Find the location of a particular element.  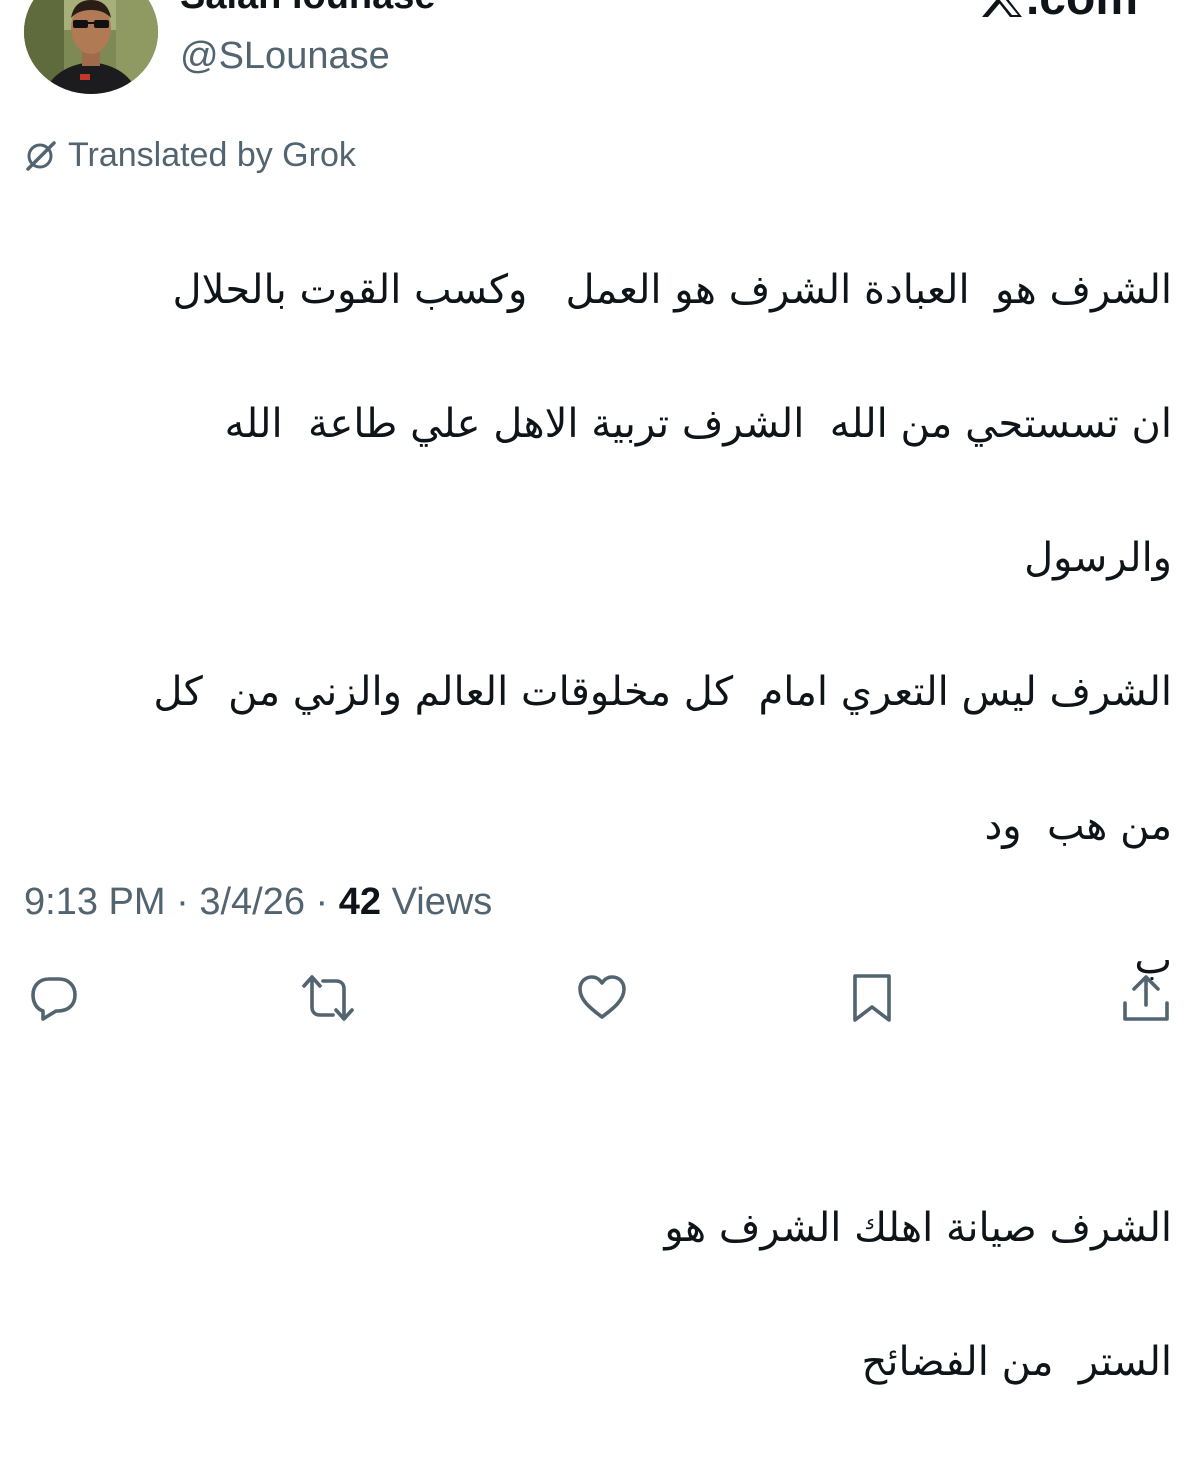

brand-watermark: .com is located at coordinates (1059, 12).